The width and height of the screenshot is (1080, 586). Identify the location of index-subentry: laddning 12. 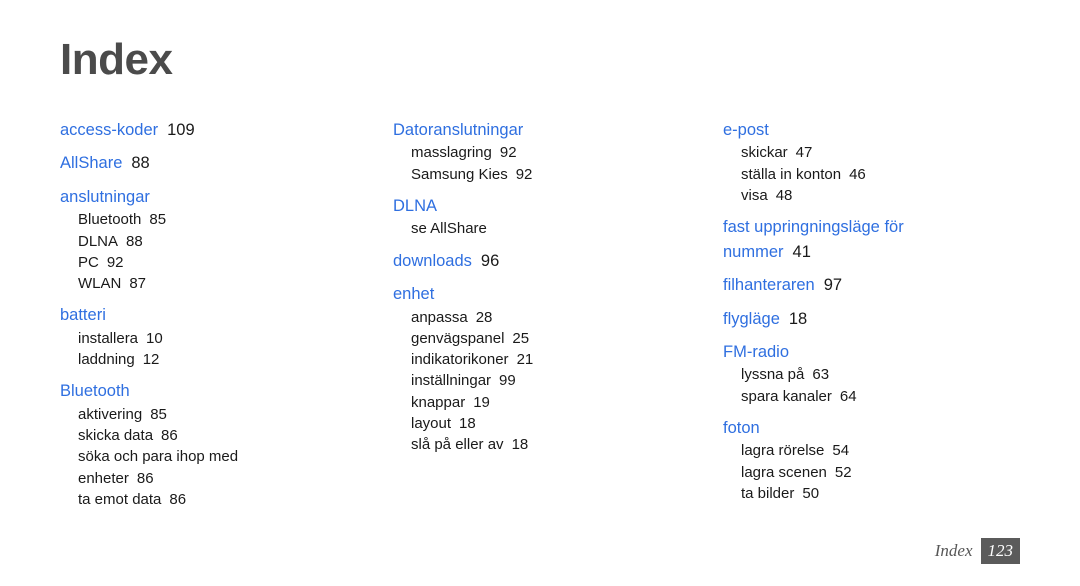
(186, 359).